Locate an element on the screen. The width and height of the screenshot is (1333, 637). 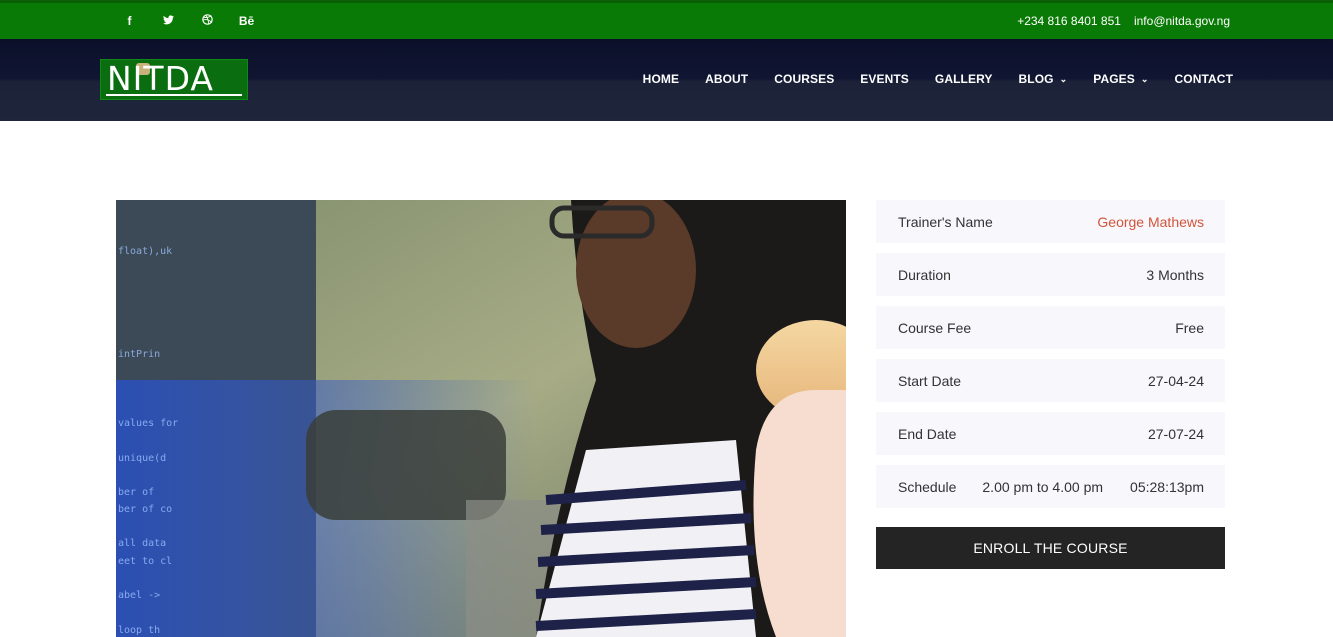
nav-pages: PAGES ⌄ is located at coordinates (1120, 79).